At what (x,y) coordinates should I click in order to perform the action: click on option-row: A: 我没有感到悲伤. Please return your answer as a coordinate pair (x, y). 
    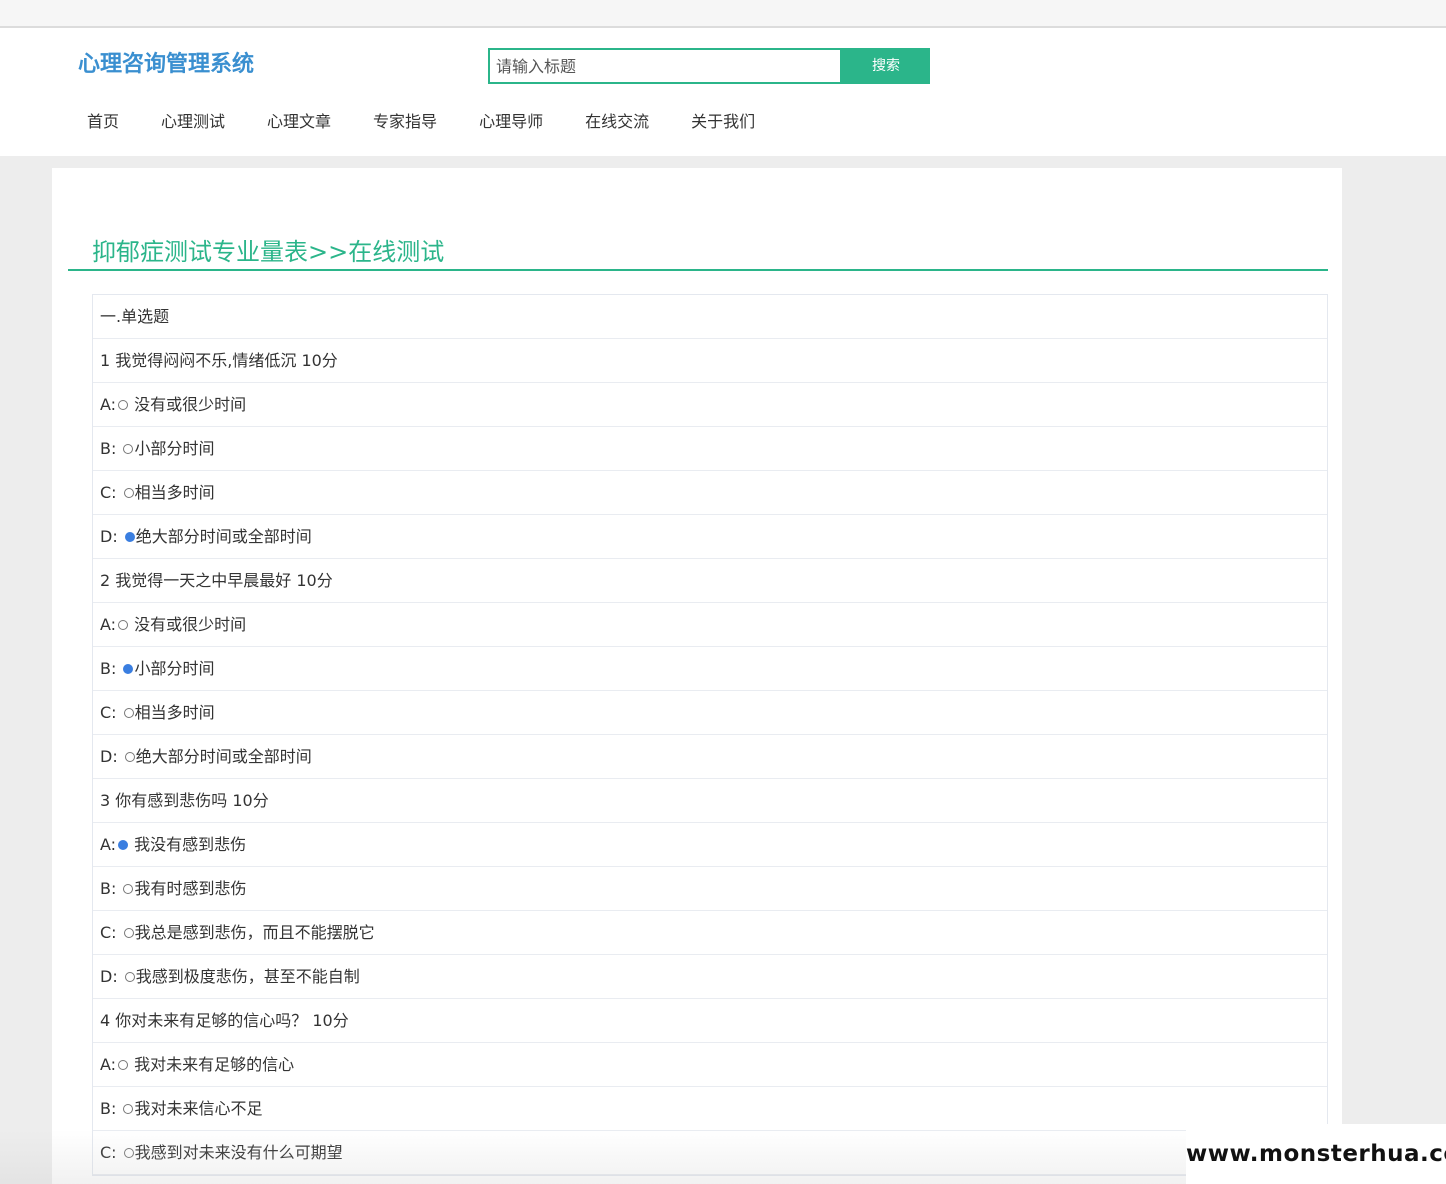
    Looking at the image, I should click on (710, 845).